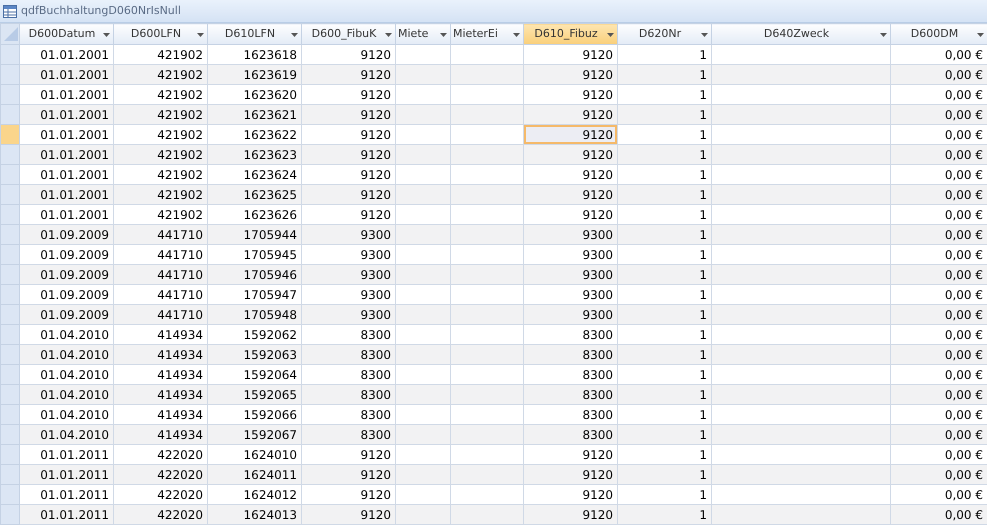  What do you see at coordinates (255, 194) in the screenshot?
I see `table-cell: 1623625` at bounding box center [255, 194].